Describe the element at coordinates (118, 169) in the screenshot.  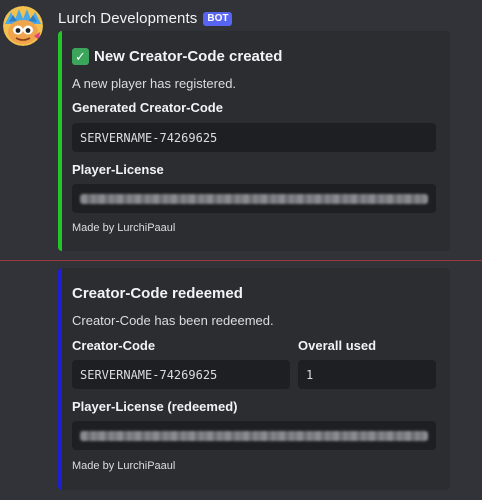
I see `field-name-player-license: Player-License` at that location.